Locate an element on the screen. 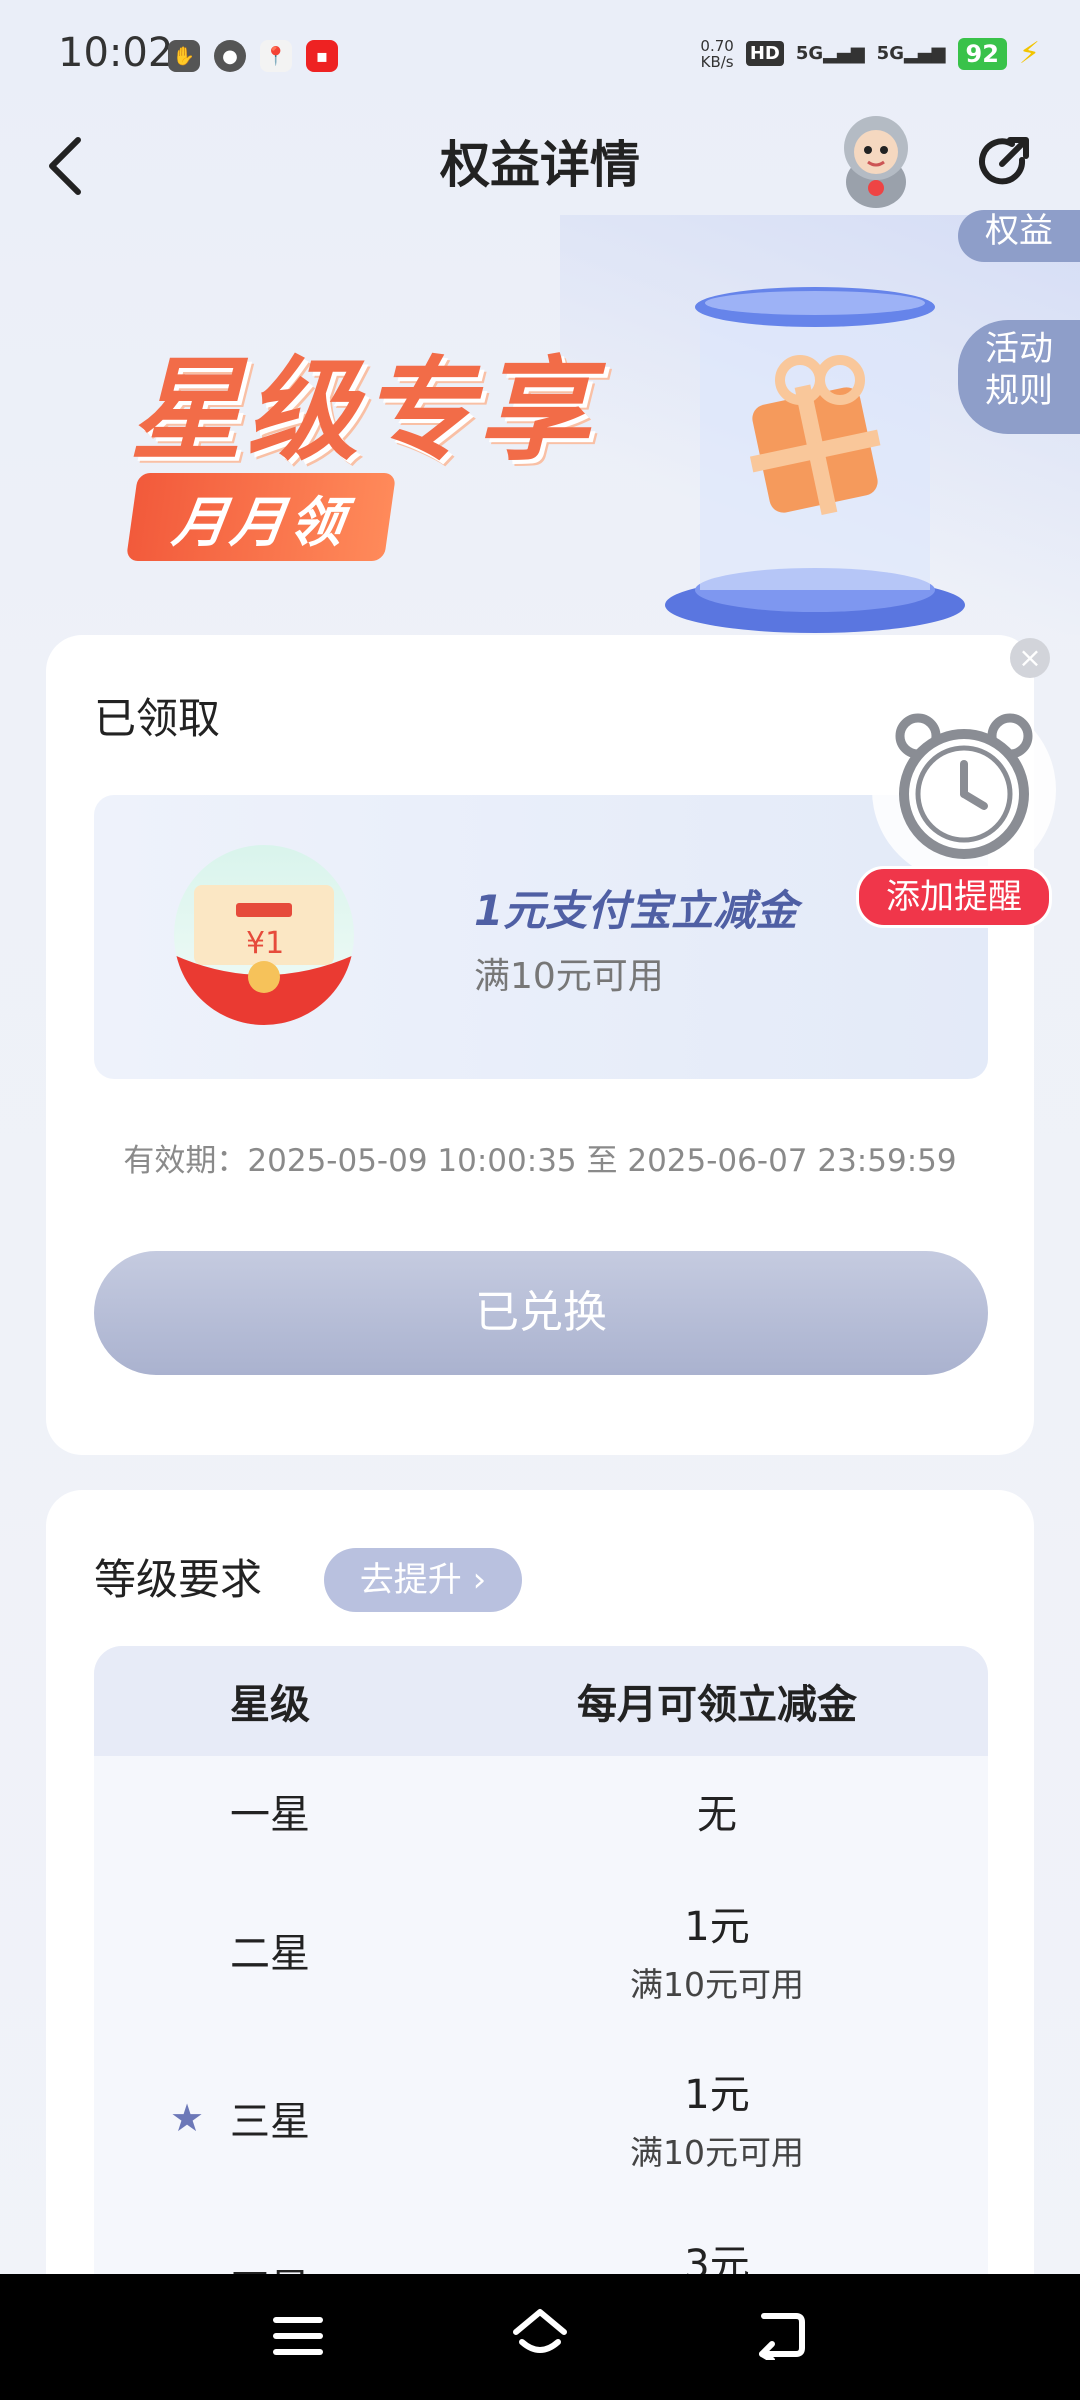 The width and height of the screenshot is (1080, 2400). map-icon: 📍 is located at coordinates (276, 56).